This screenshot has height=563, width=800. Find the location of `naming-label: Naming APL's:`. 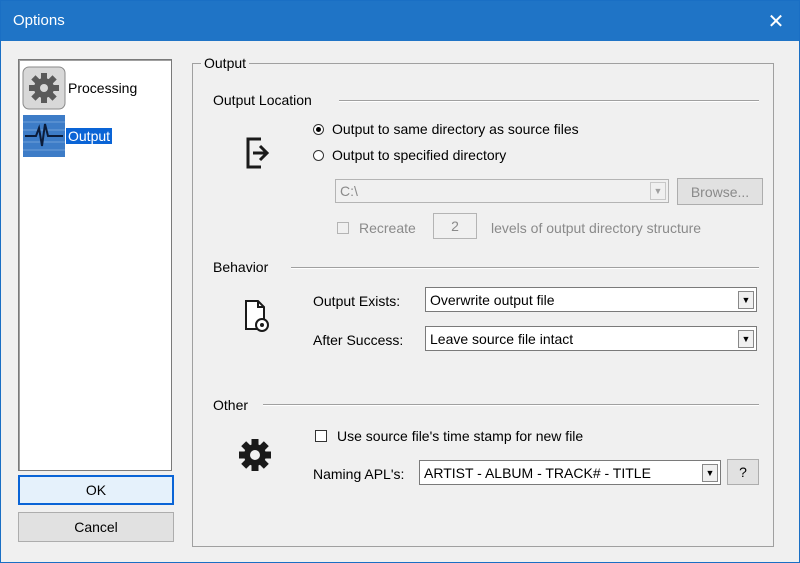

naming-label: Naming APL's: is located at coordinates (359, 474).